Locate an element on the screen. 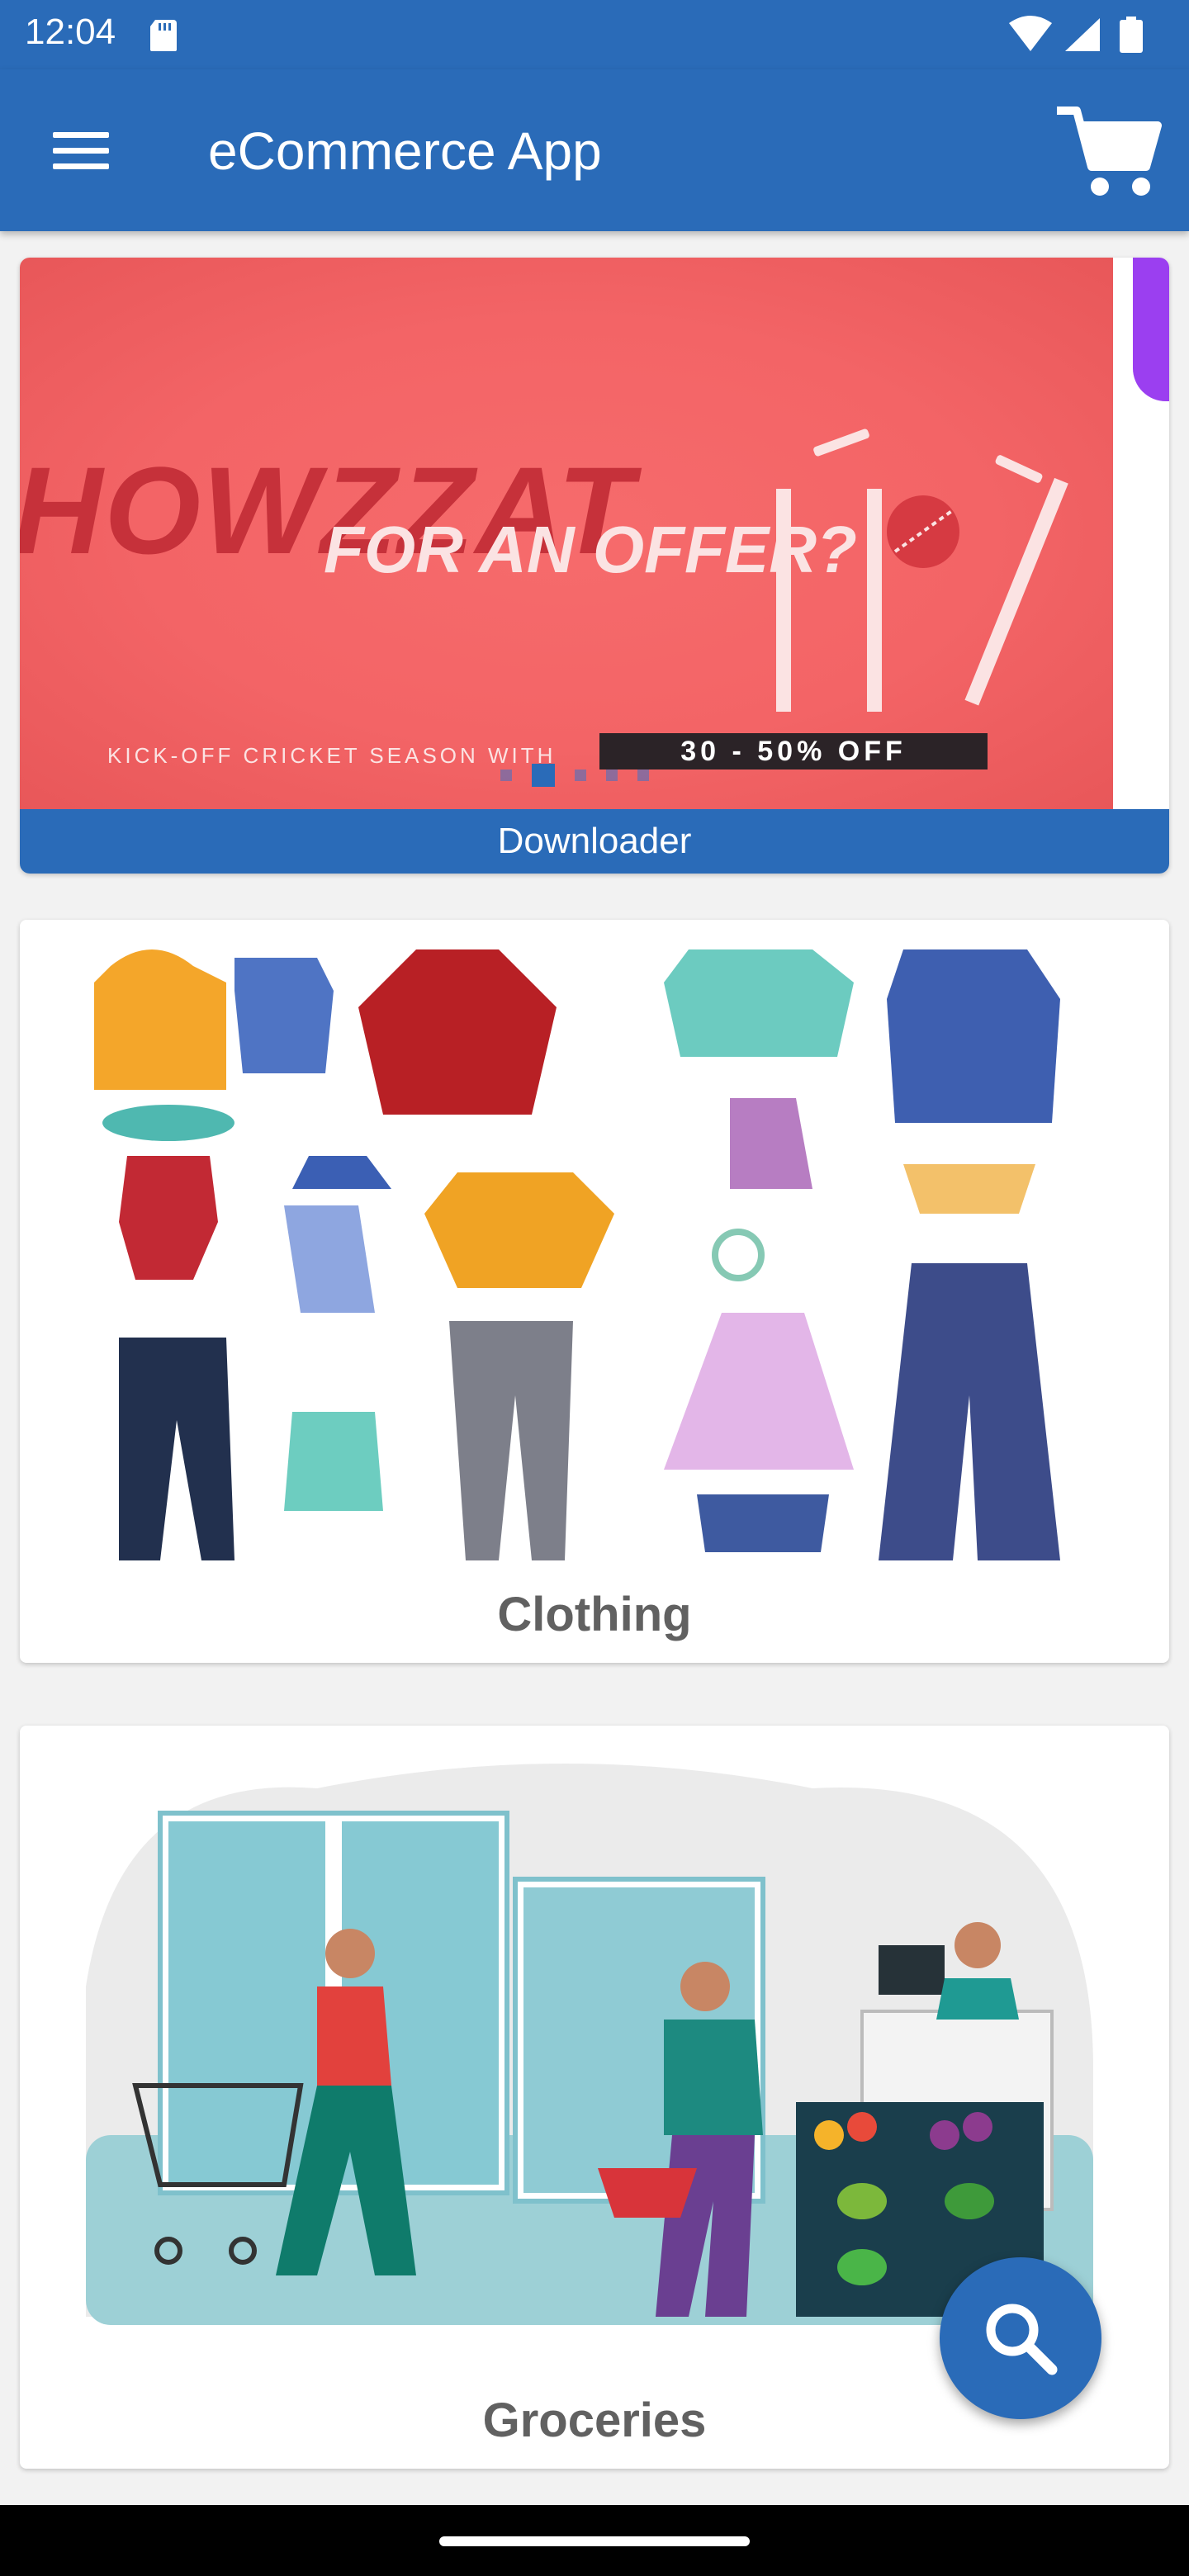 Image resolution: width=1189 pixels, height=2576 pixels. category-label-clothing: Clothing is located at coordinates (594, 1614).